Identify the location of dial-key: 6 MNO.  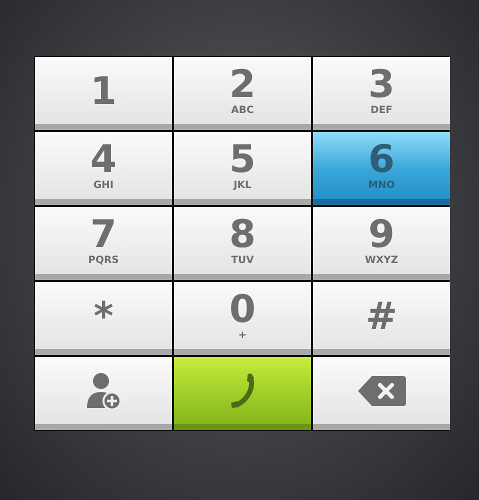
(381, 168).